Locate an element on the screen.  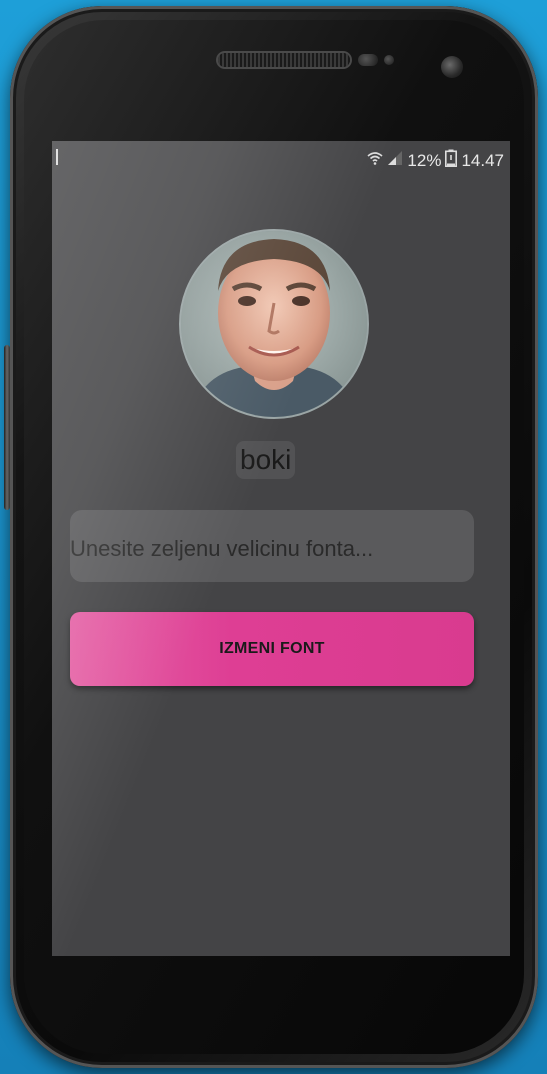
battery-percent: 12% is located at coordinates (424, 160).